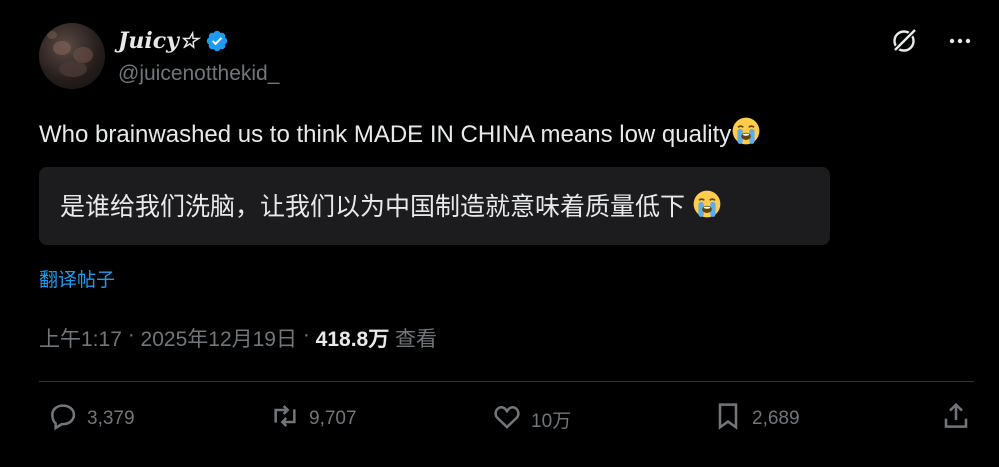  What do you see at coordinates (219, 338) in the screenshot?
I see `tweet-date: 2025年12月19日` at bounding box center [219, 338].